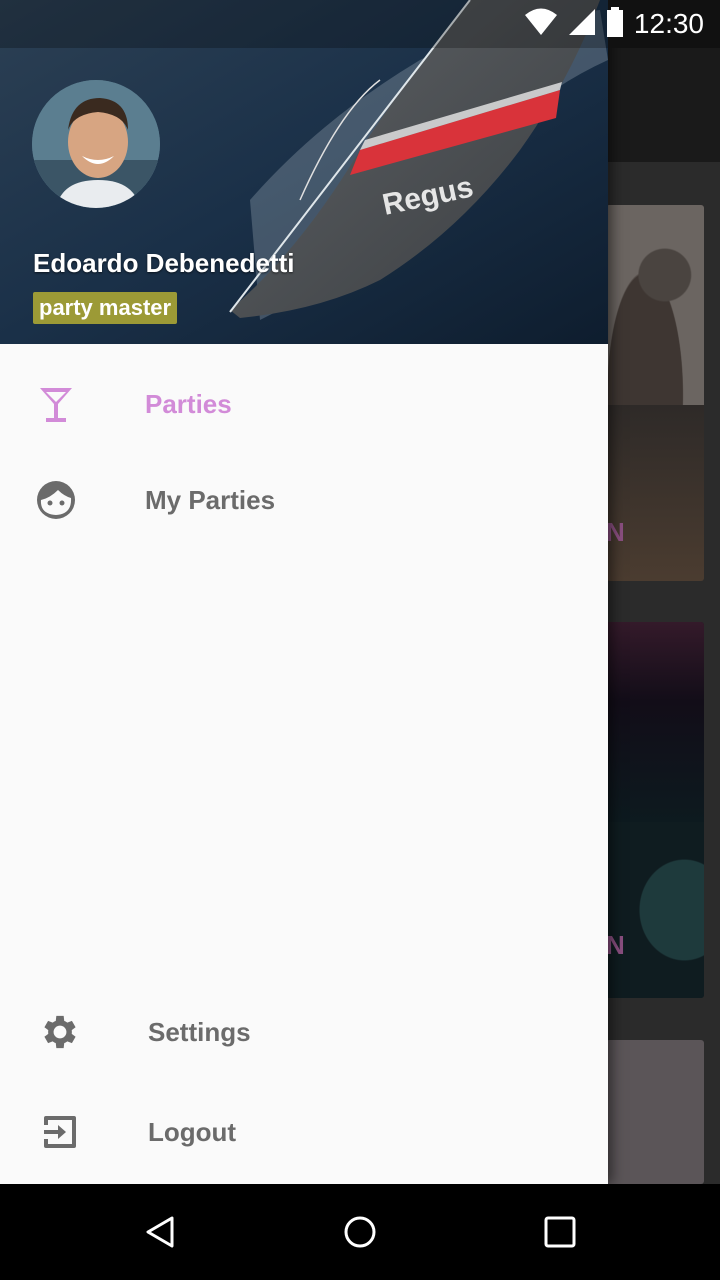 This screenshot has height=1280, width=720. What do you see at coordinates (560, 1232) in the screenshot?
I see `recents-icon` at bounding box center [560, 1232].